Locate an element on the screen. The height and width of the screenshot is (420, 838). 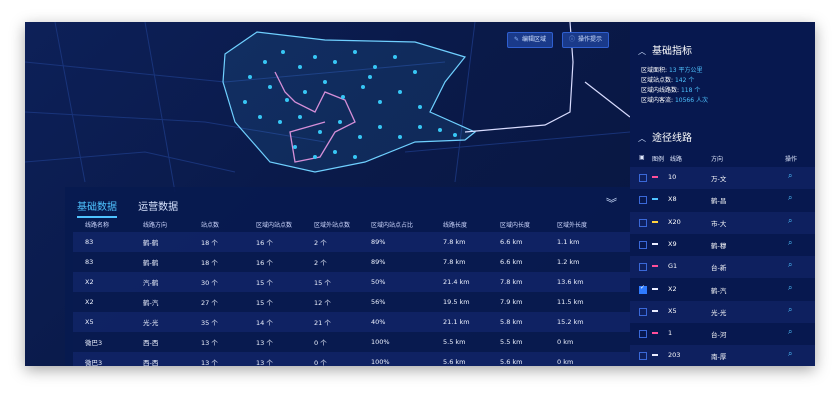
route-row: G1 台-新 ⌕ is located at coordinates (722, 267).